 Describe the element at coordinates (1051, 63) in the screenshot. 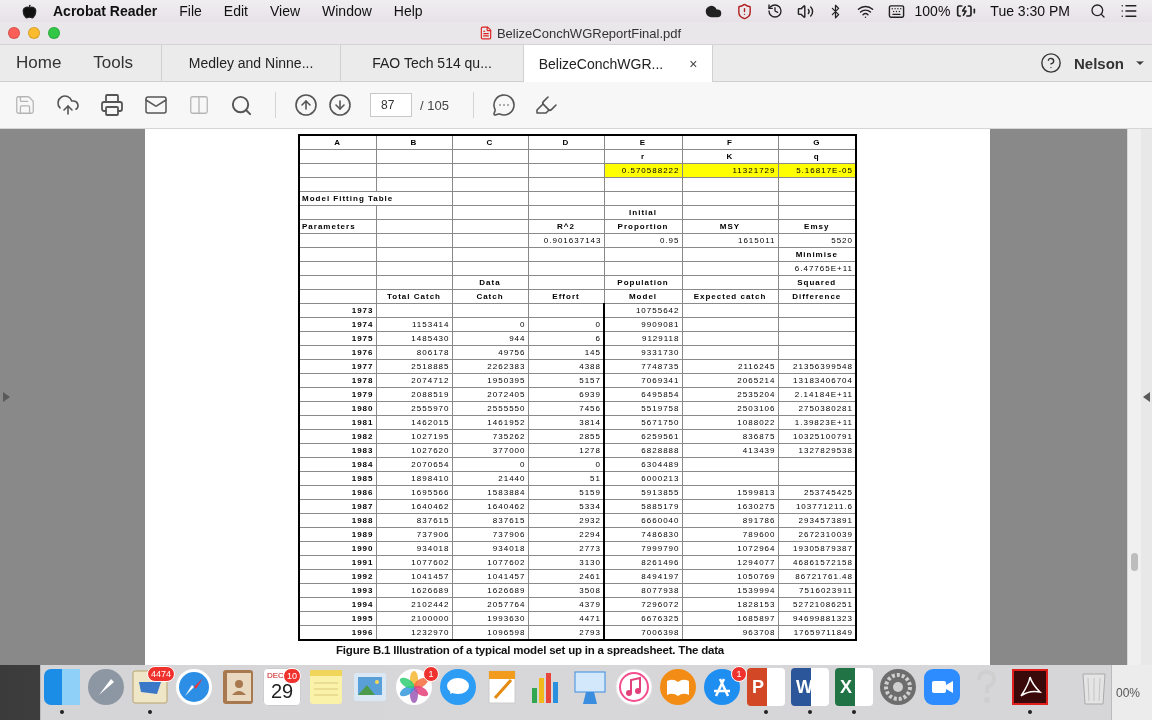

I see `help-icon` at that location.